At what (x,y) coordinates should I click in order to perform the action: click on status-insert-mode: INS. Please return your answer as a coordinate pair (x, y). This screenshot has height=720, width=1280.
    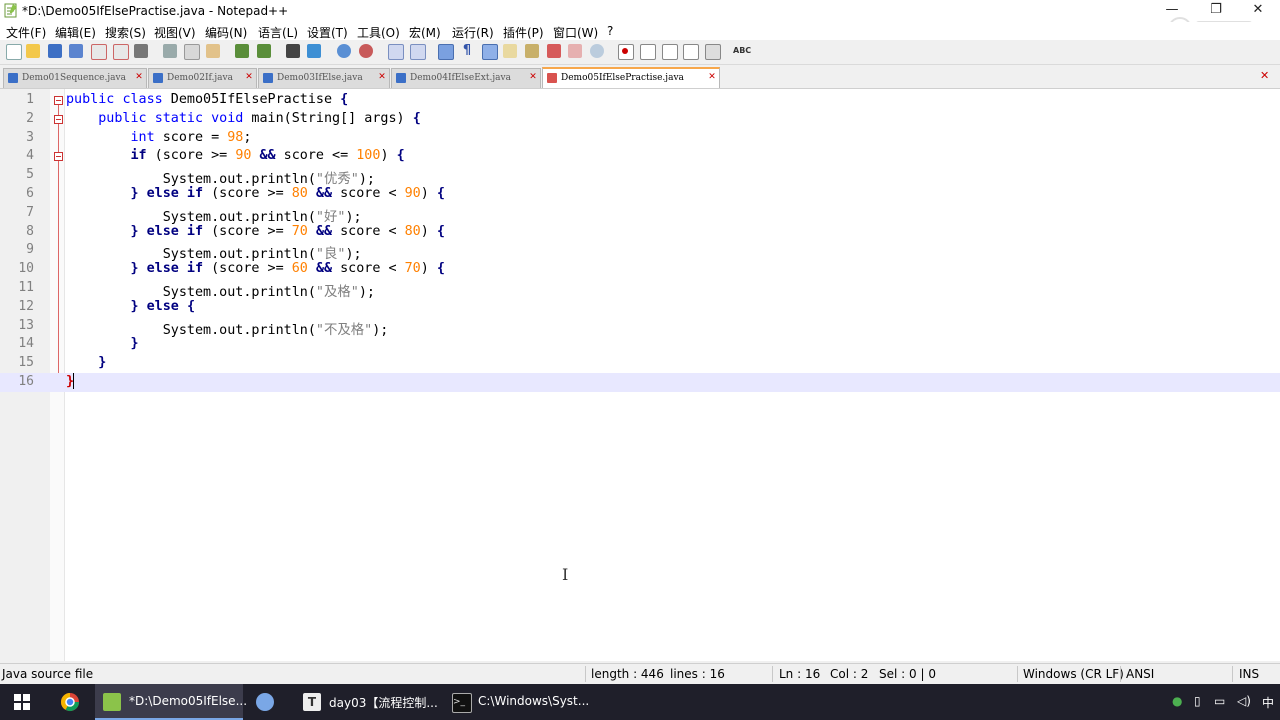
    Looking at the image, I should click on (1249, 674).